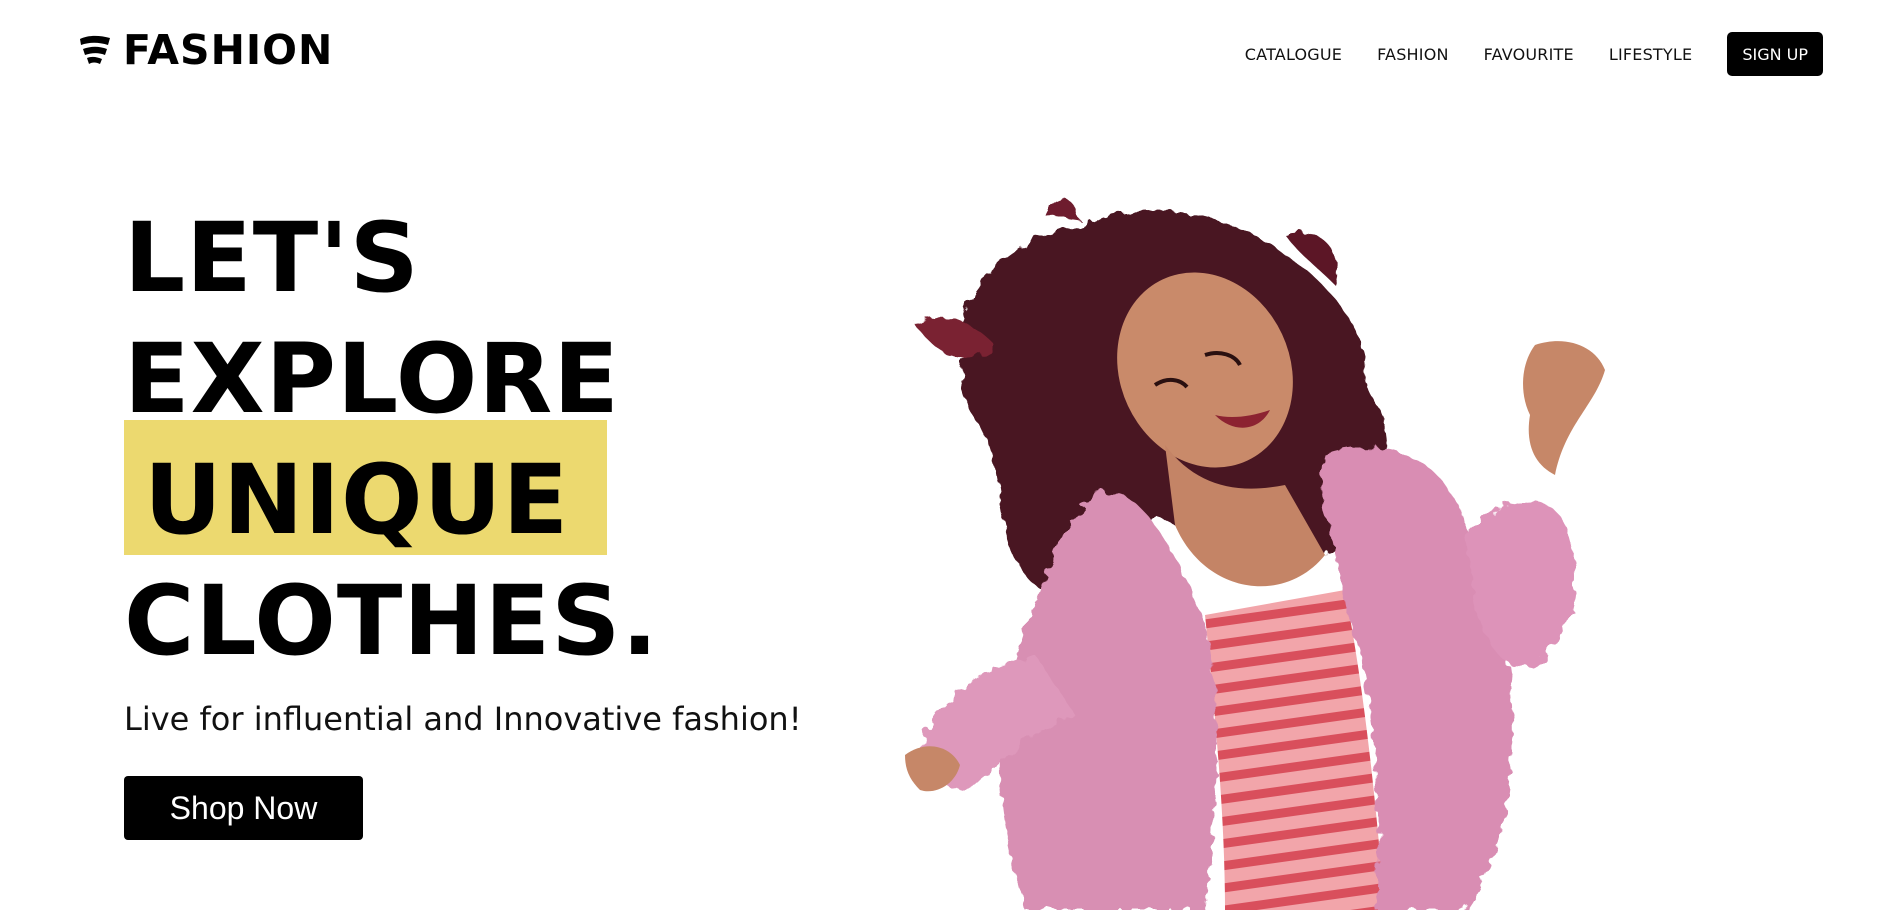 Image resolution: width=1896 pixels, height=910 pixels. What do you see at coordinates (372, 379) in the screenshot?
I see `headline-line-2: EXPLORE` at bounding box center [372, 379].